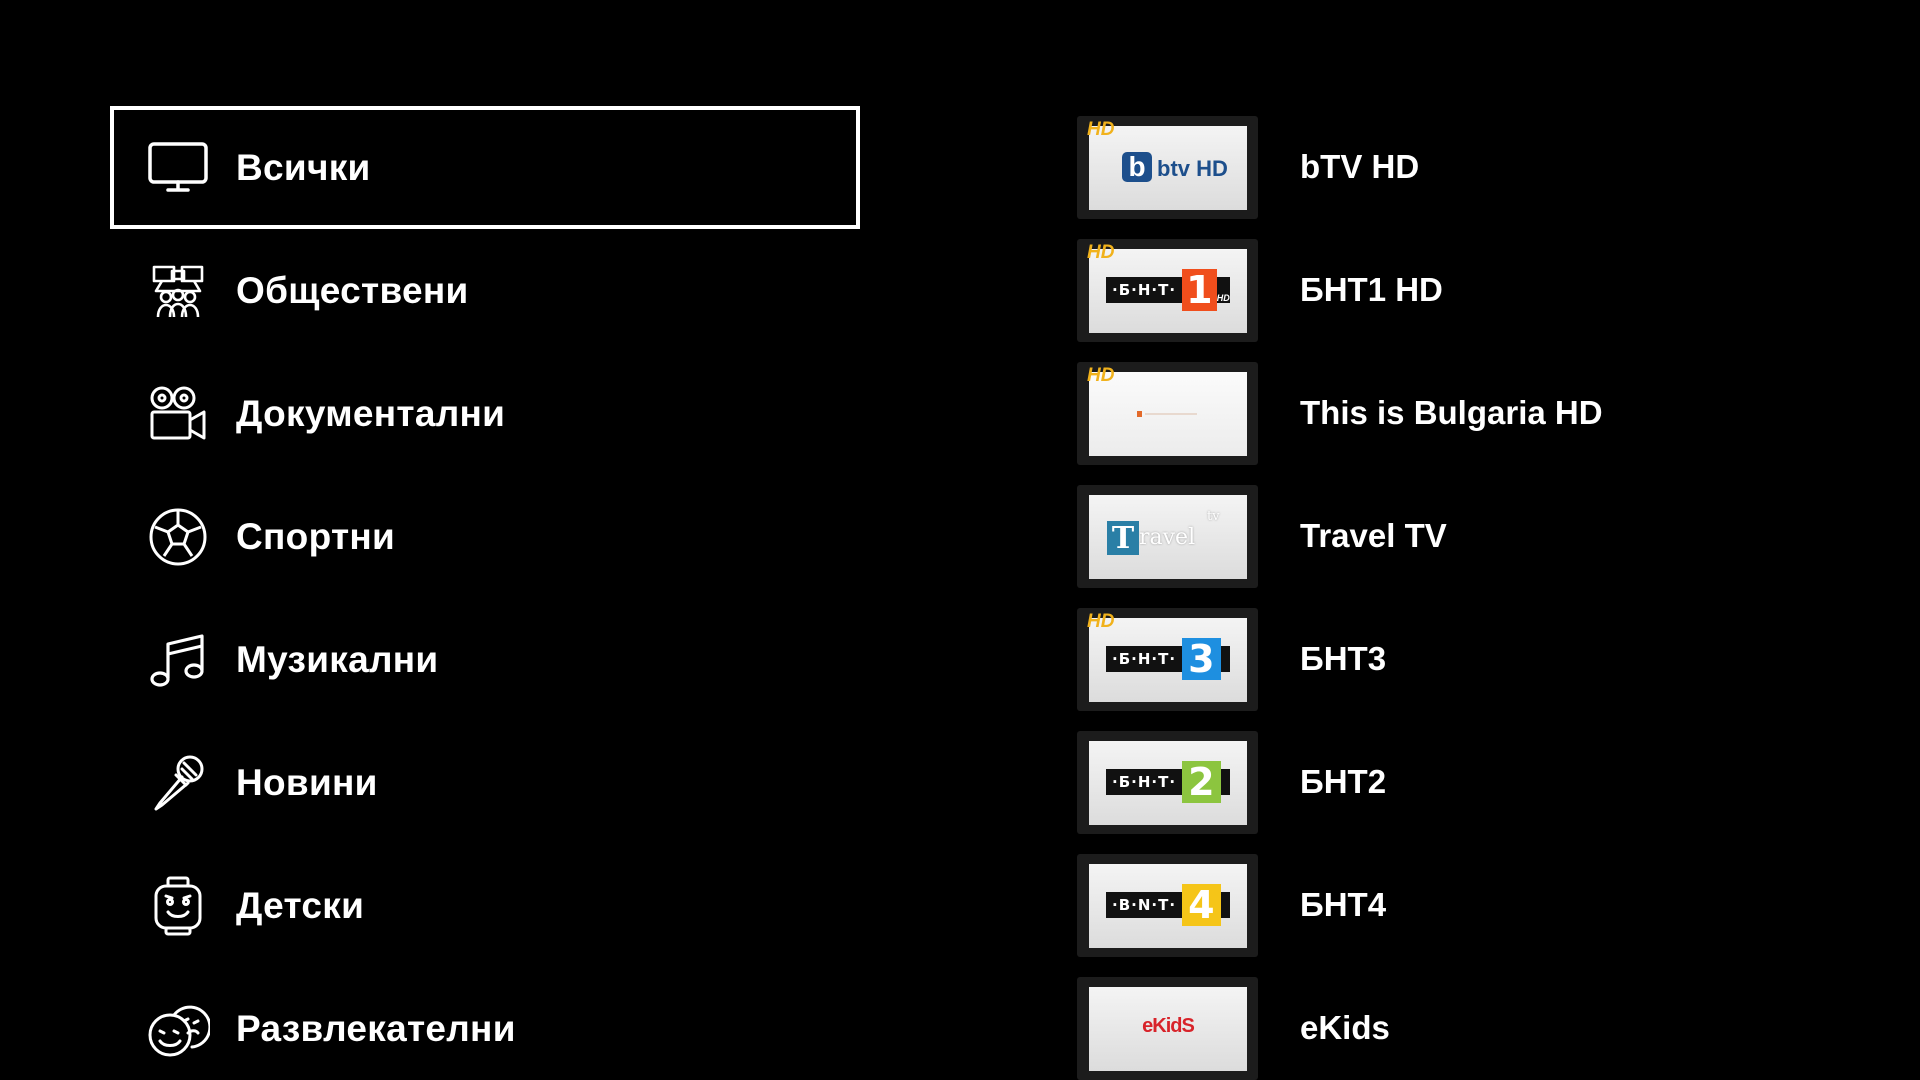 The width and height of the screenshot is (1920, 1080). Describe the element at coordinates (1199, 290) in the screenshot. I see `bnt-logo-number: 1` at that location.